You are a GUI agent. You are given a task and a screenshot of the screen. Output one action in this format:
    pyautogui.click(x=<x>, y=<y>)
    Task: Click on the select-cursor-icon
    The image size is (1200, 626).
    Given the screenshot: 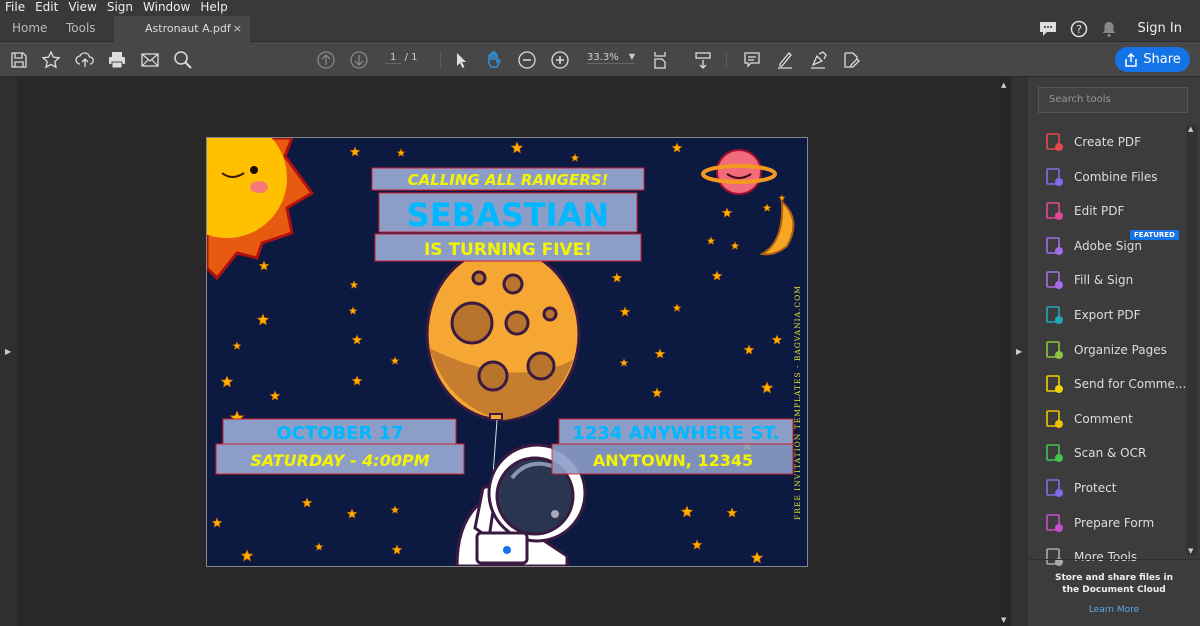 What is the action you would take?
    pyautogui.click(x=461, y=60)
    